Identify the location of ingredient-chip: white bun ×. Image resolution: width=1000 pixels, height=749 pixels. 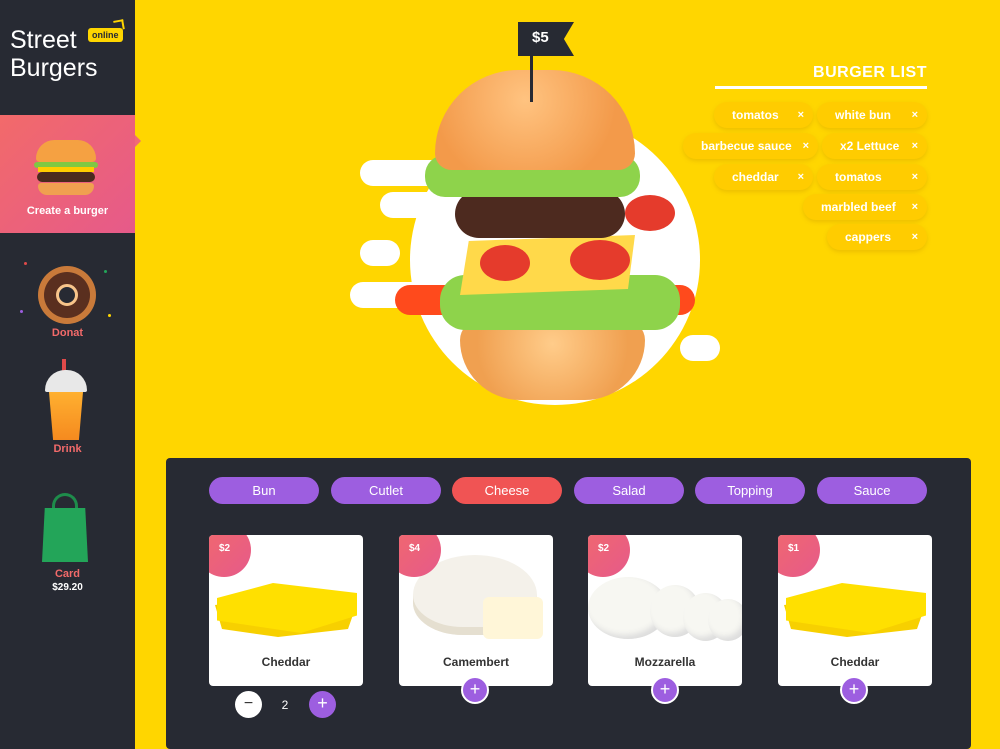
(872, 115).